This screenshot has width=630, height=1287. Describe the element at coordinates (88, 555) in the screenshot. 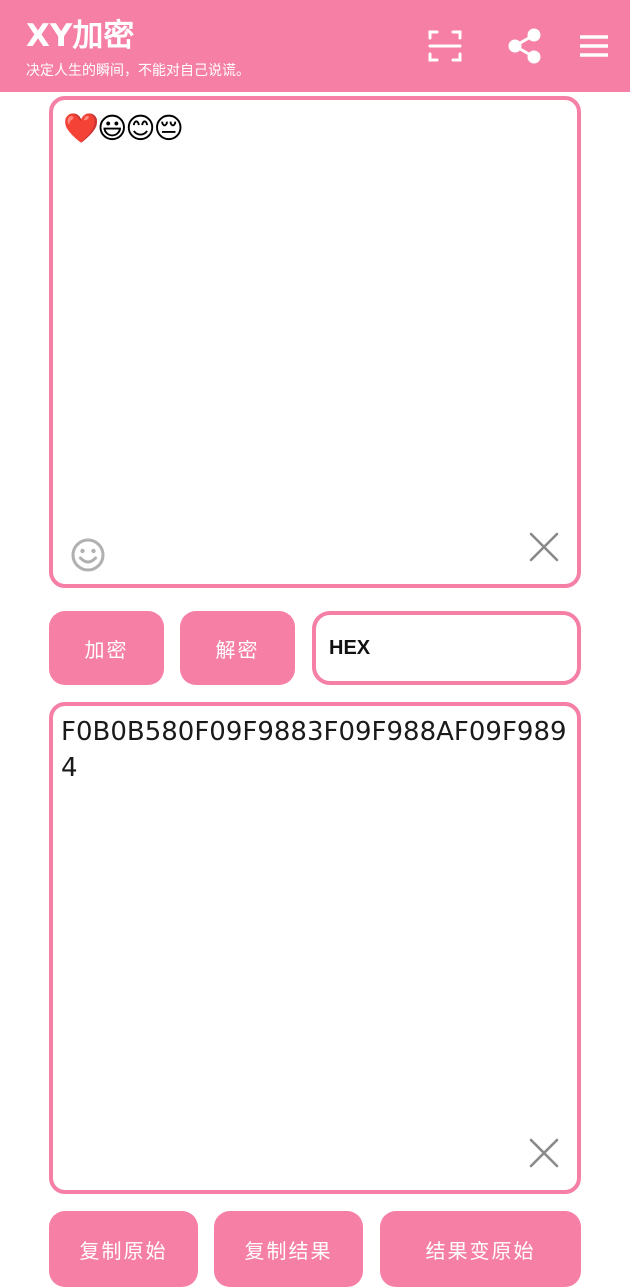

I see `emoji-icon` at that location.